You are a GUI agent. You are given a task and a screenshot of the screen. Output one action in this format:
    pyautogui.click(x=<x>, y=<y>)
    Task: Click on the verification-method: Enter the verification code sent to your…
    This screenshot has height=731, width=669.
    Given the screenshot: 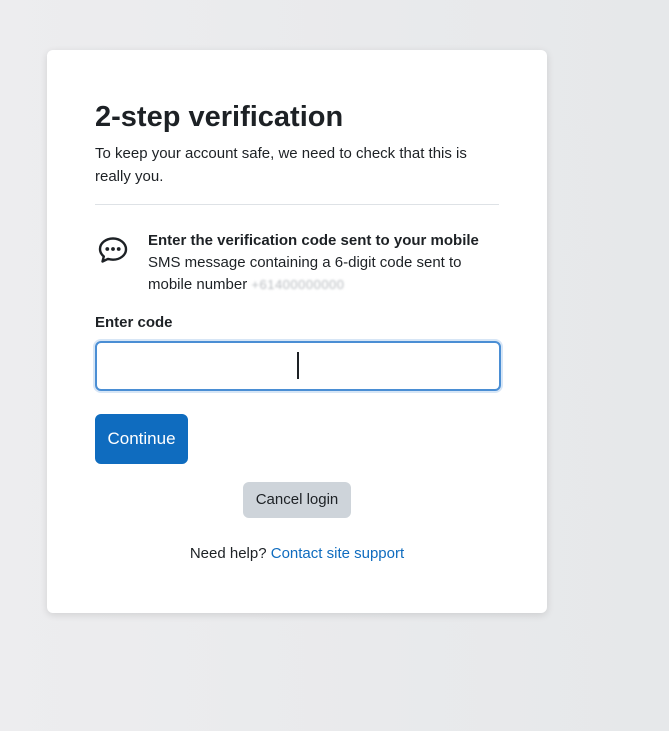 What is the action you would take?
    pyautogui.click(x=297, y=263)
    